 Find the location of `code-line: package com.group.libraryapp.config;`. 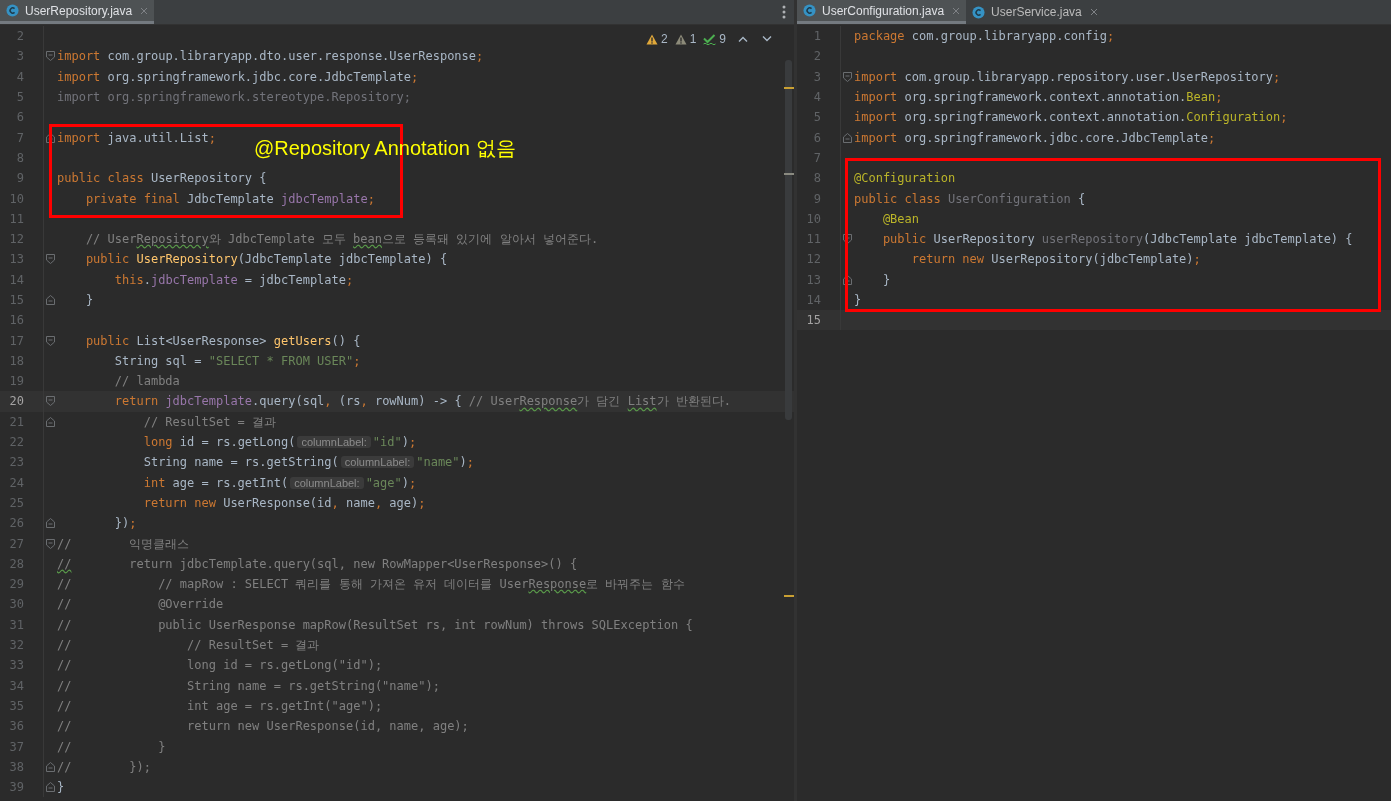

code-line: package com.group.libraryapp.config; is located at coordinates (984, 37).